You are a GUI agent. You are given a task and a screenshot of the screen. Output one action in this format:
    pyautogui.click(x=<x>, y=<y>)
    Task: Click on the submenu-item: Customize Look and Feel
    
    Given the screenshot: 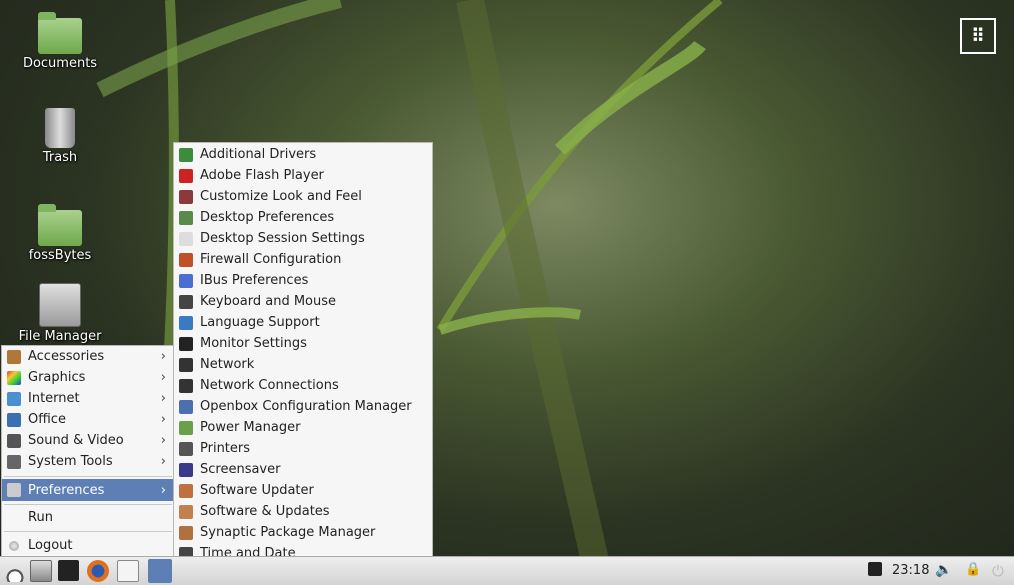 What is the action you would take?
    pyautogui.click(x=303, y=196)
    